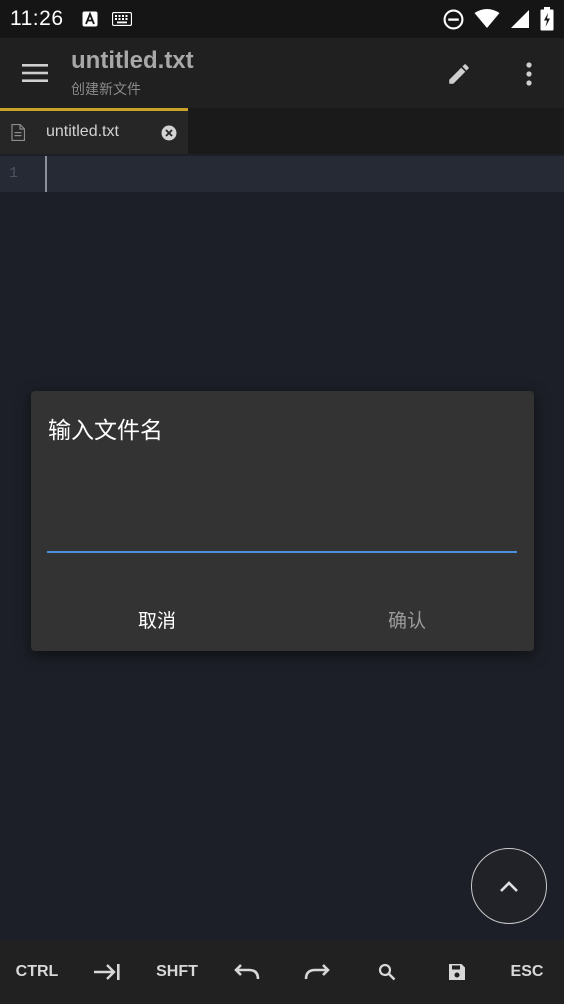 Image resolution: width=564 pixels, height=1004 pixels. Describe the element at coordinates (14, 173) in the screenshot. I see `line-number: 1` at that location.